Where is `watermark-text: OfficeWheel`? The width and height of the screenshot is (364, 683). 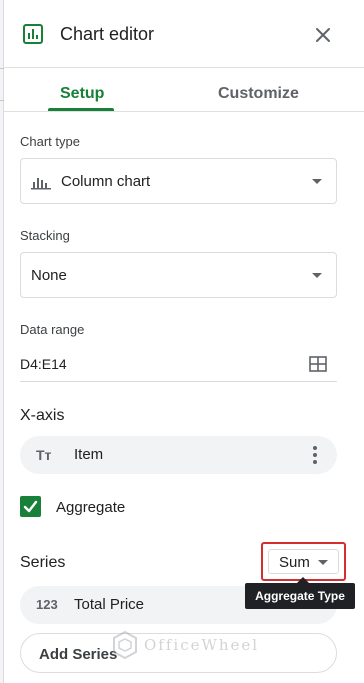
watermark-text: OfficeWheel is located at coordinates (202, 645).